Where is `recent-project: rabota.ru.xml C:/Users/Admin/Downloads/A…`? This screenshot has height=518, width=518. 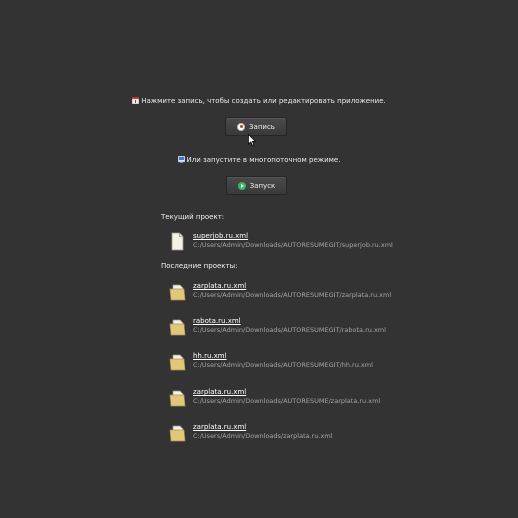
recent-project: rabota.ru.xml C:/Users/Admin/Downloads/A… is located at coordinates (289, 327).